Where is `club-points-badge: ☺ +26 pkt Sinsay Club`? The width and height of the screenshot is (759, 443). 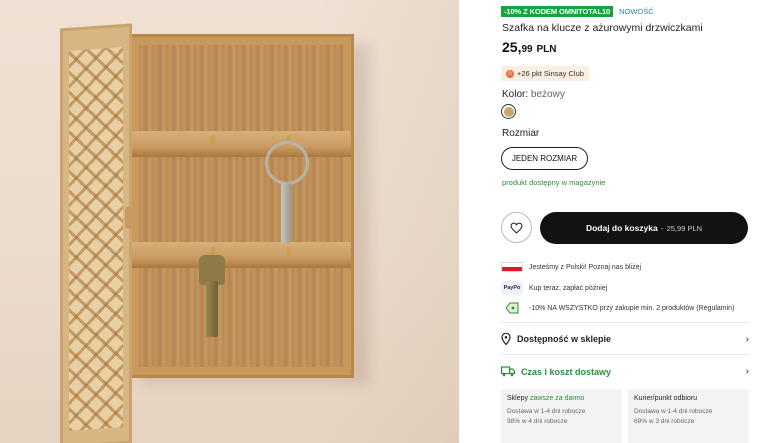 club-points-badge: ☺ +26 pkt Sinsay Club is located at coordinates (545, 73).